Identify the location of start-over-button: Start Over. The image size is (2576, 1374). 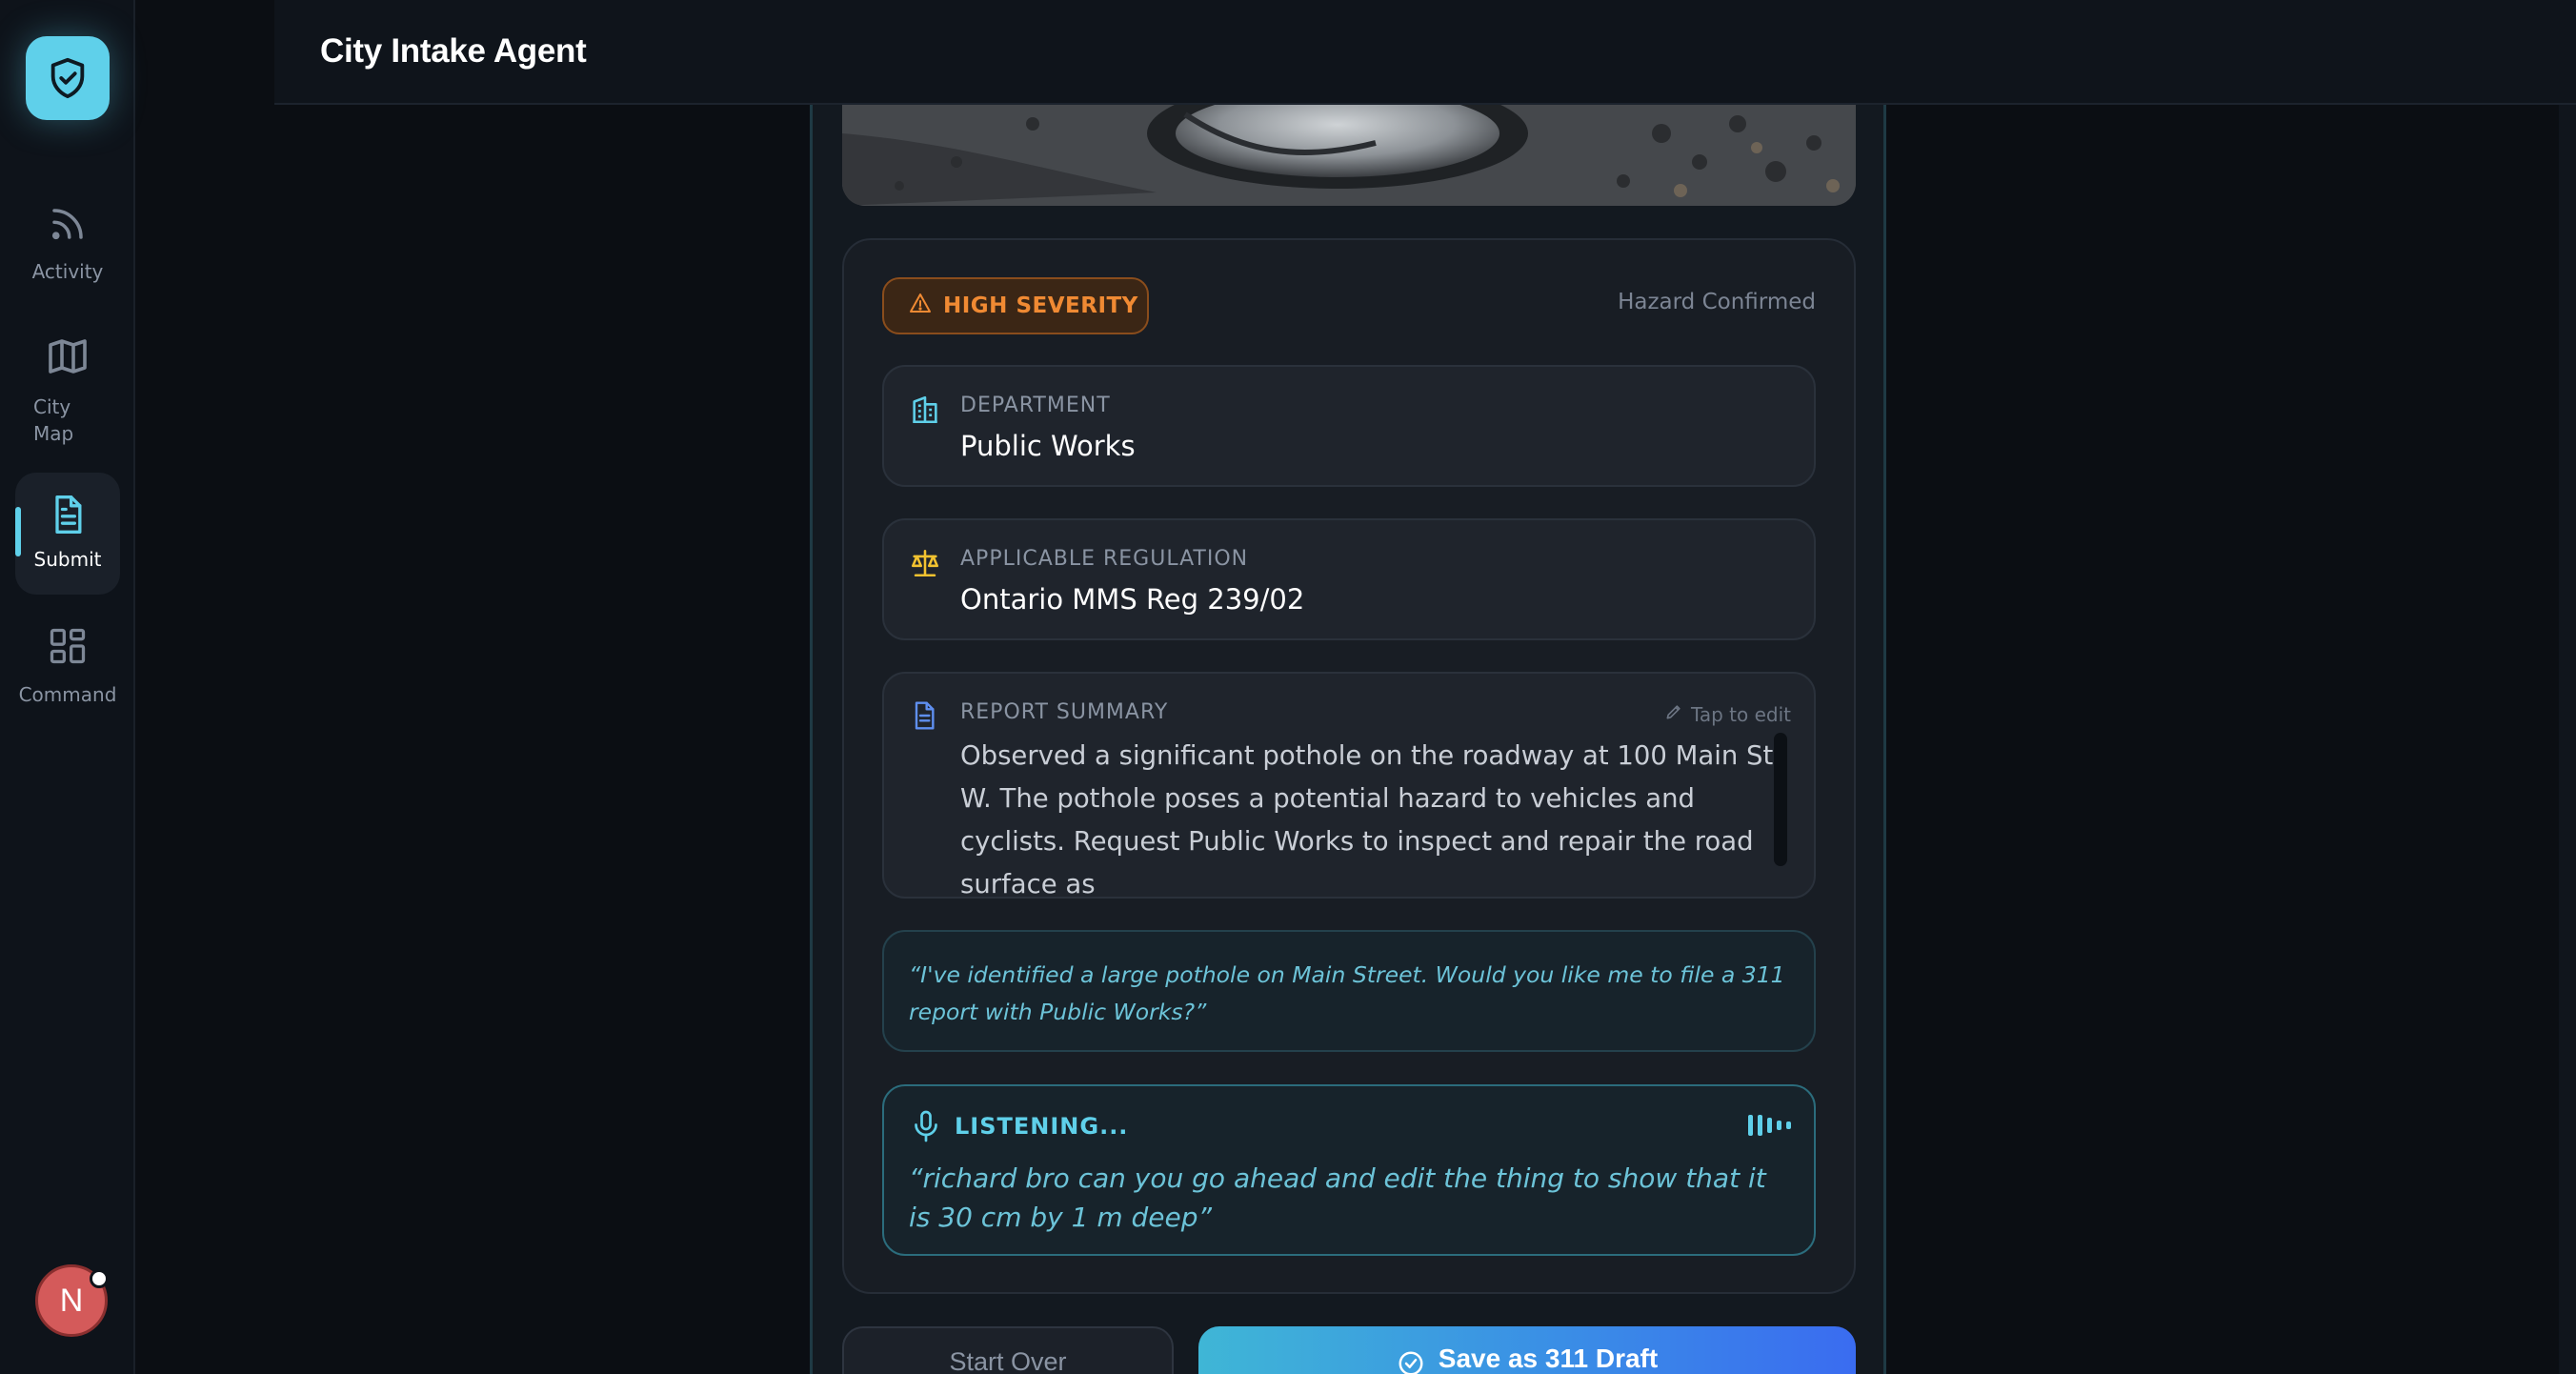
(1008, 1350).